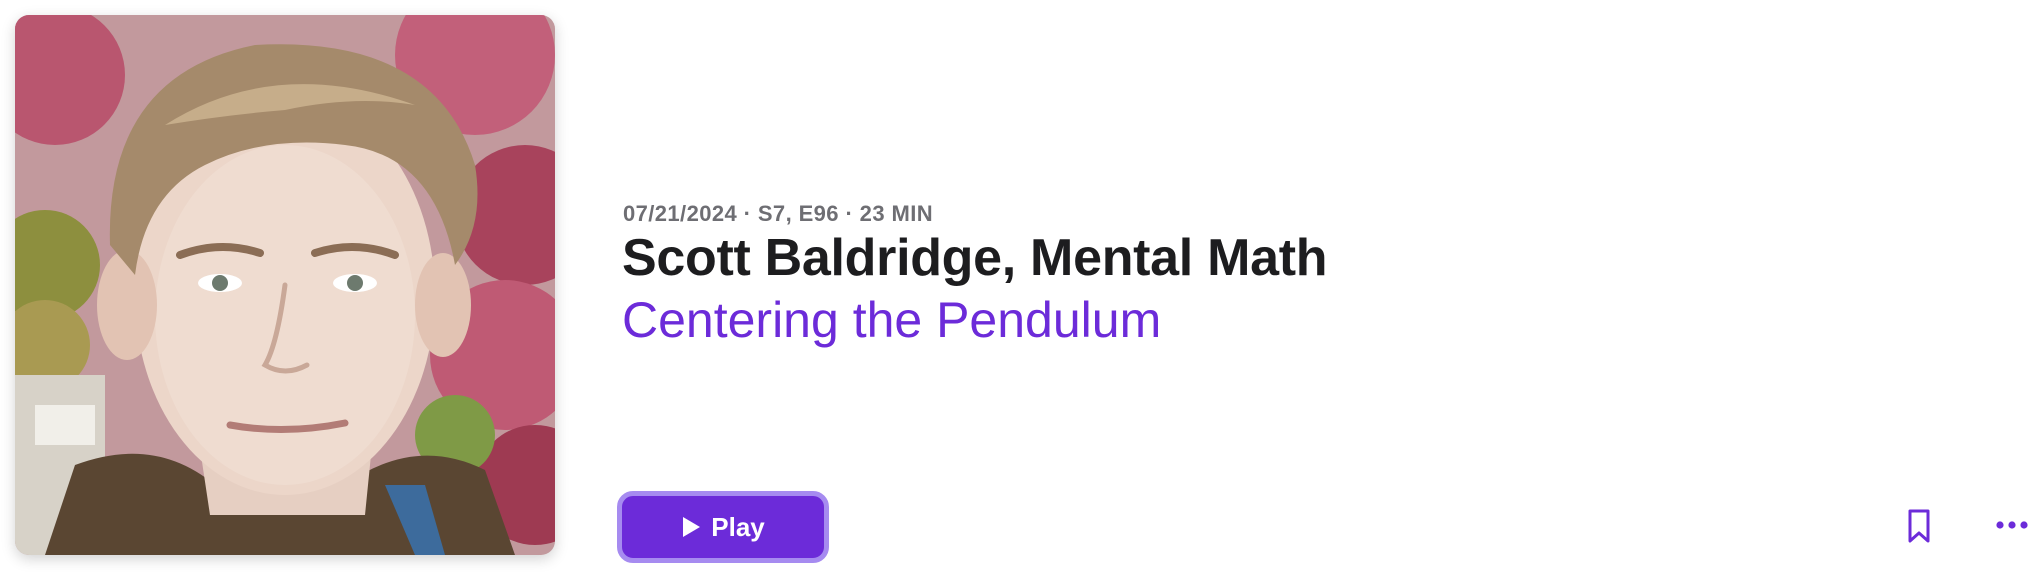 The image size is (2039, 572). Describe the element at coordinates (975, 258) in the screenshot. I see `episode-title: Scott Baldridge, Mental Math` at that location.